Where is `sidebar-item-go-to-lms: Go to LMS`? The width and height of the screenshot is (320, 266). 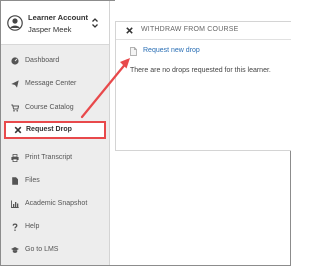
sidebar-item-go-to-lms: Go to LMS is located at coordinates (55, 251).